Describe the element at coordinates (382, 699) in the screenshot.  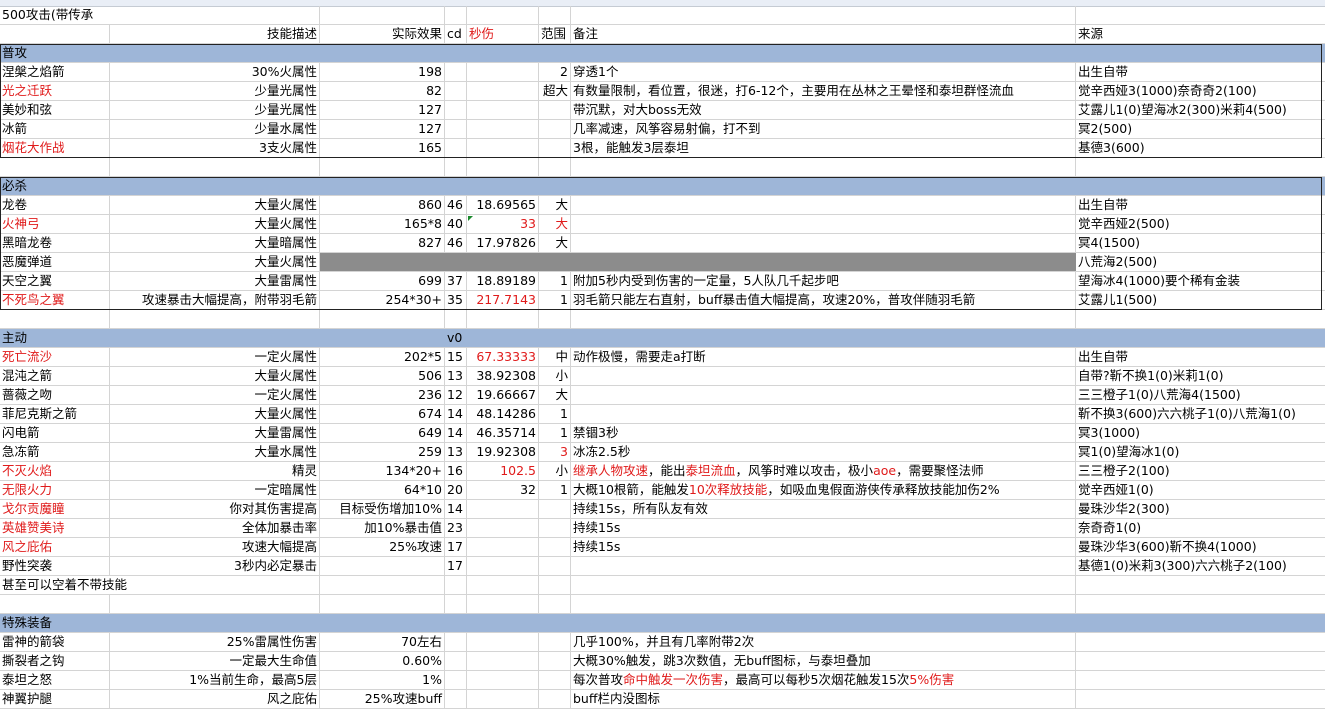
I see `cell-effect: 25%攻速buff` at that location.